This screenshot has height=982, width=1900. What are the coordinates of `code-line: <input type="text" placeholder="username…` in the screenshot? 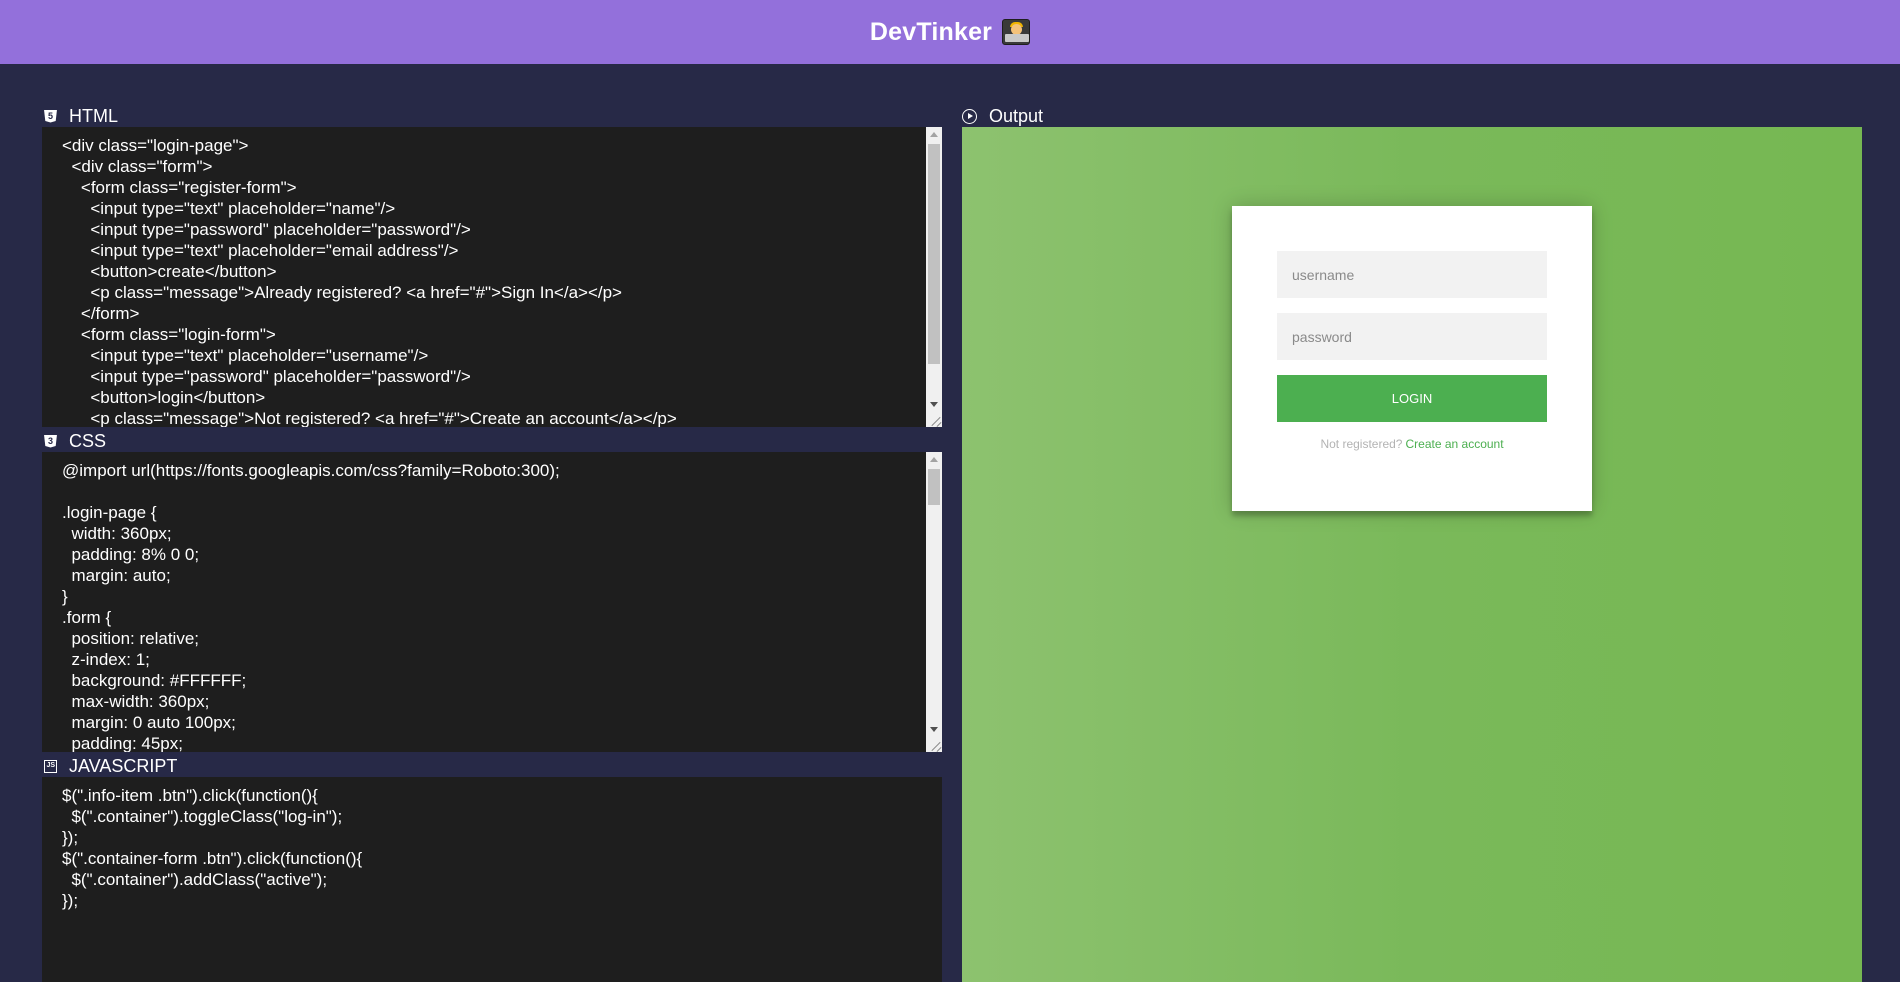 It's located at (502, 355).